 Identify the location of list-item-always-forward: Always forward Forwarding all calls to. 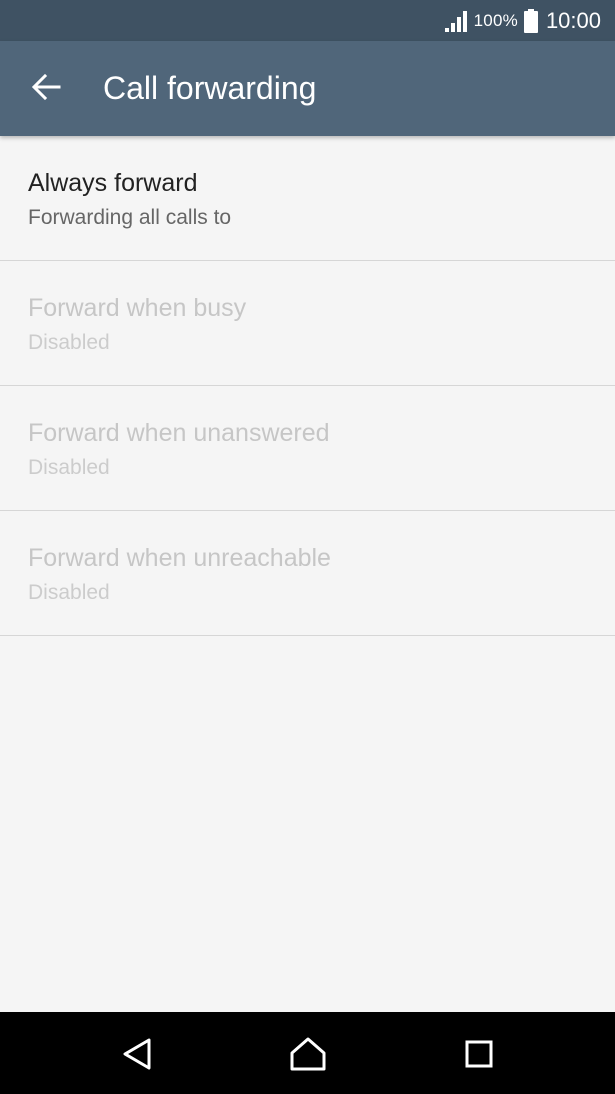
(307, 198).